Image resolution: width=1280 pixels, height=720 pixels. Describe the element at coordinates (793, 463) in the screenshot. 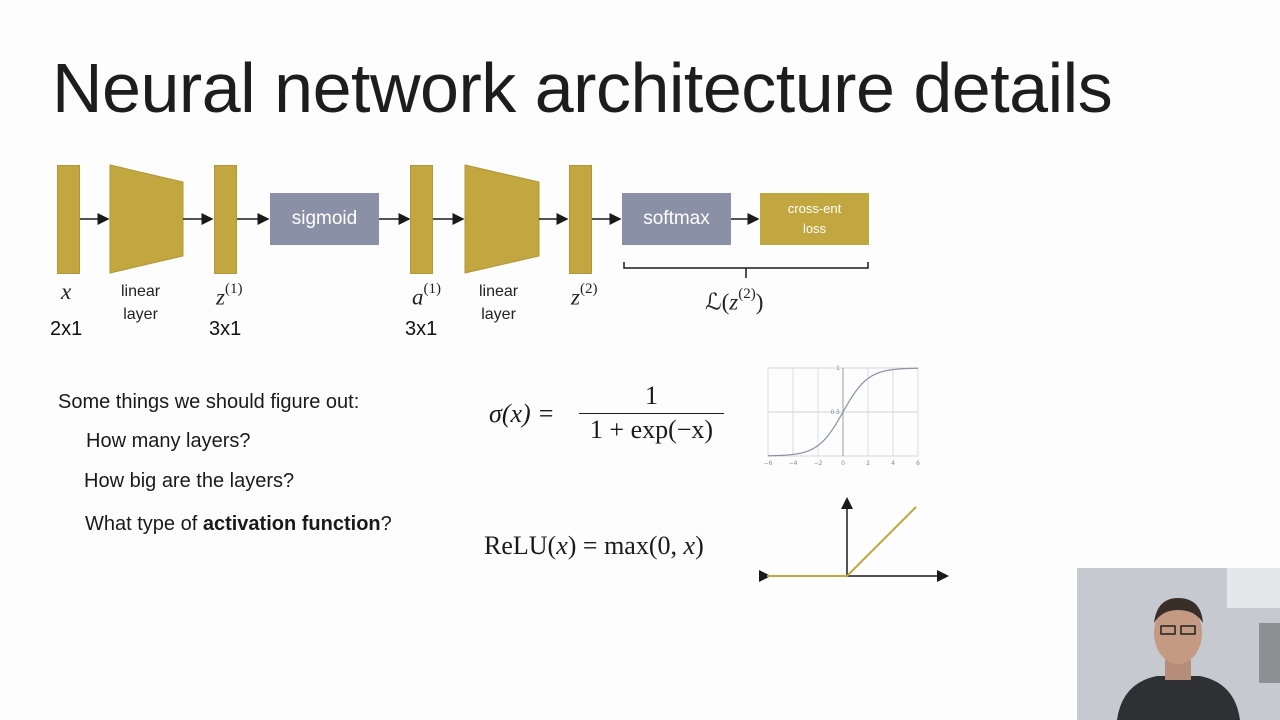

I see `sigmoid-x-tick-label: −4` at that location.